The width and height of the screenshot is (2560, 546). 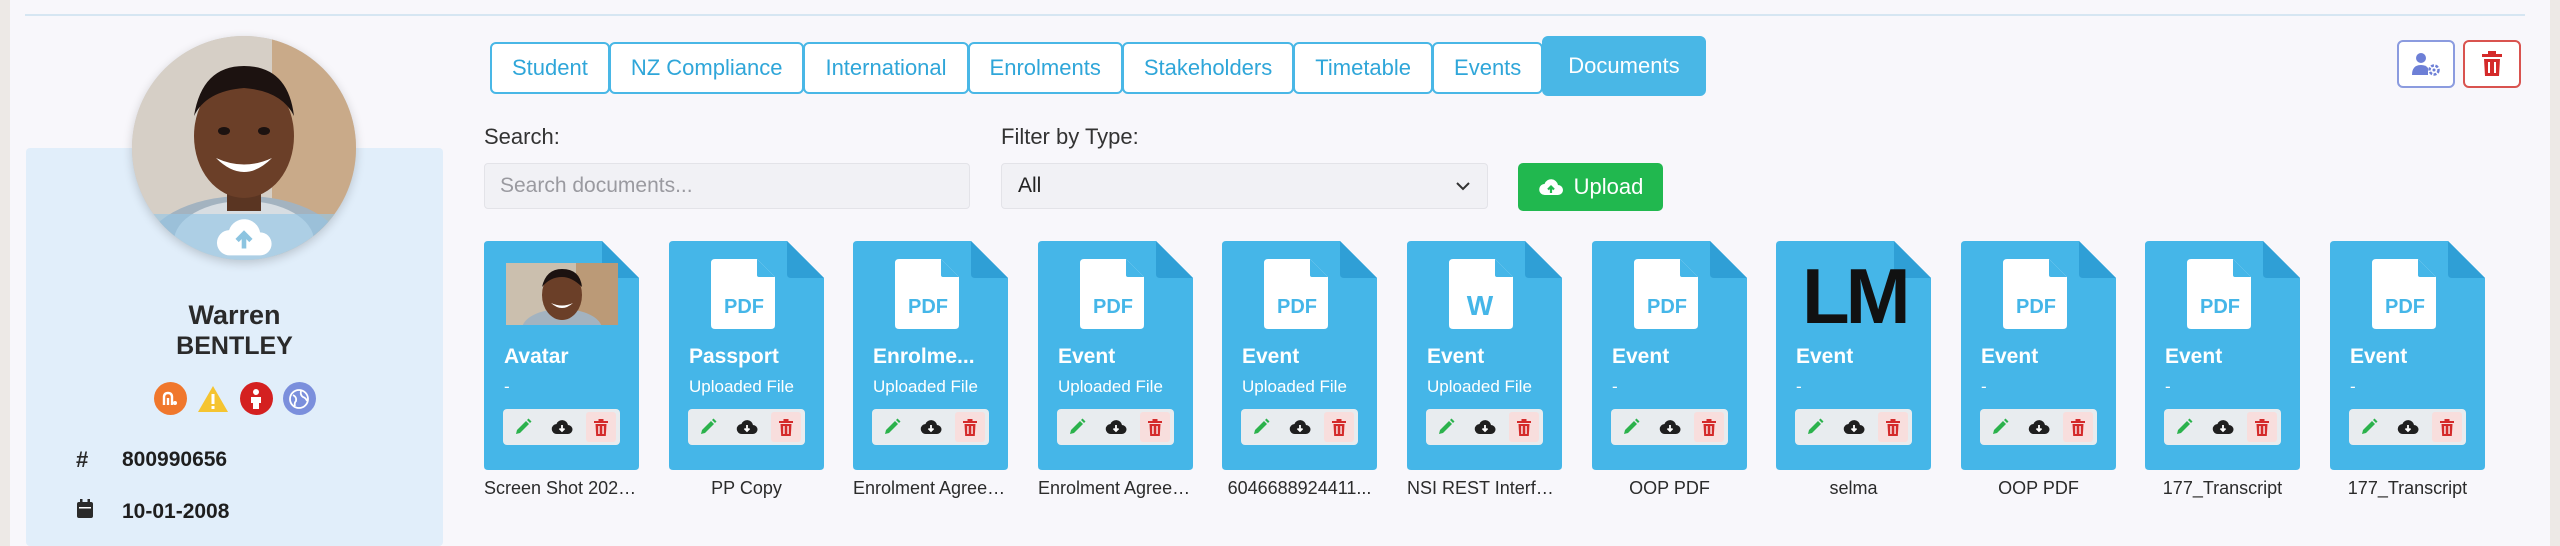 I want to click on filter-type-select: All, so click(x=1244, y=186).